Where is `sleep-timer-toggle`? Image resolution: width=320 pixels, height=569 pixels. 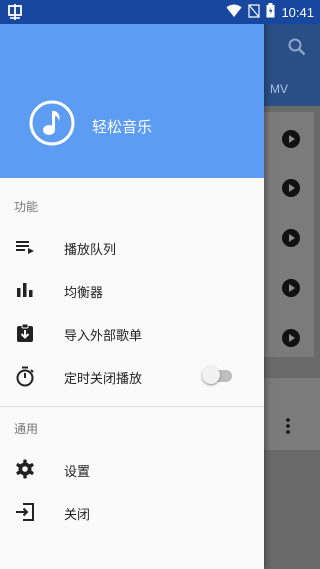
sleep-timer-toggle is located at coordinates (218, 375).